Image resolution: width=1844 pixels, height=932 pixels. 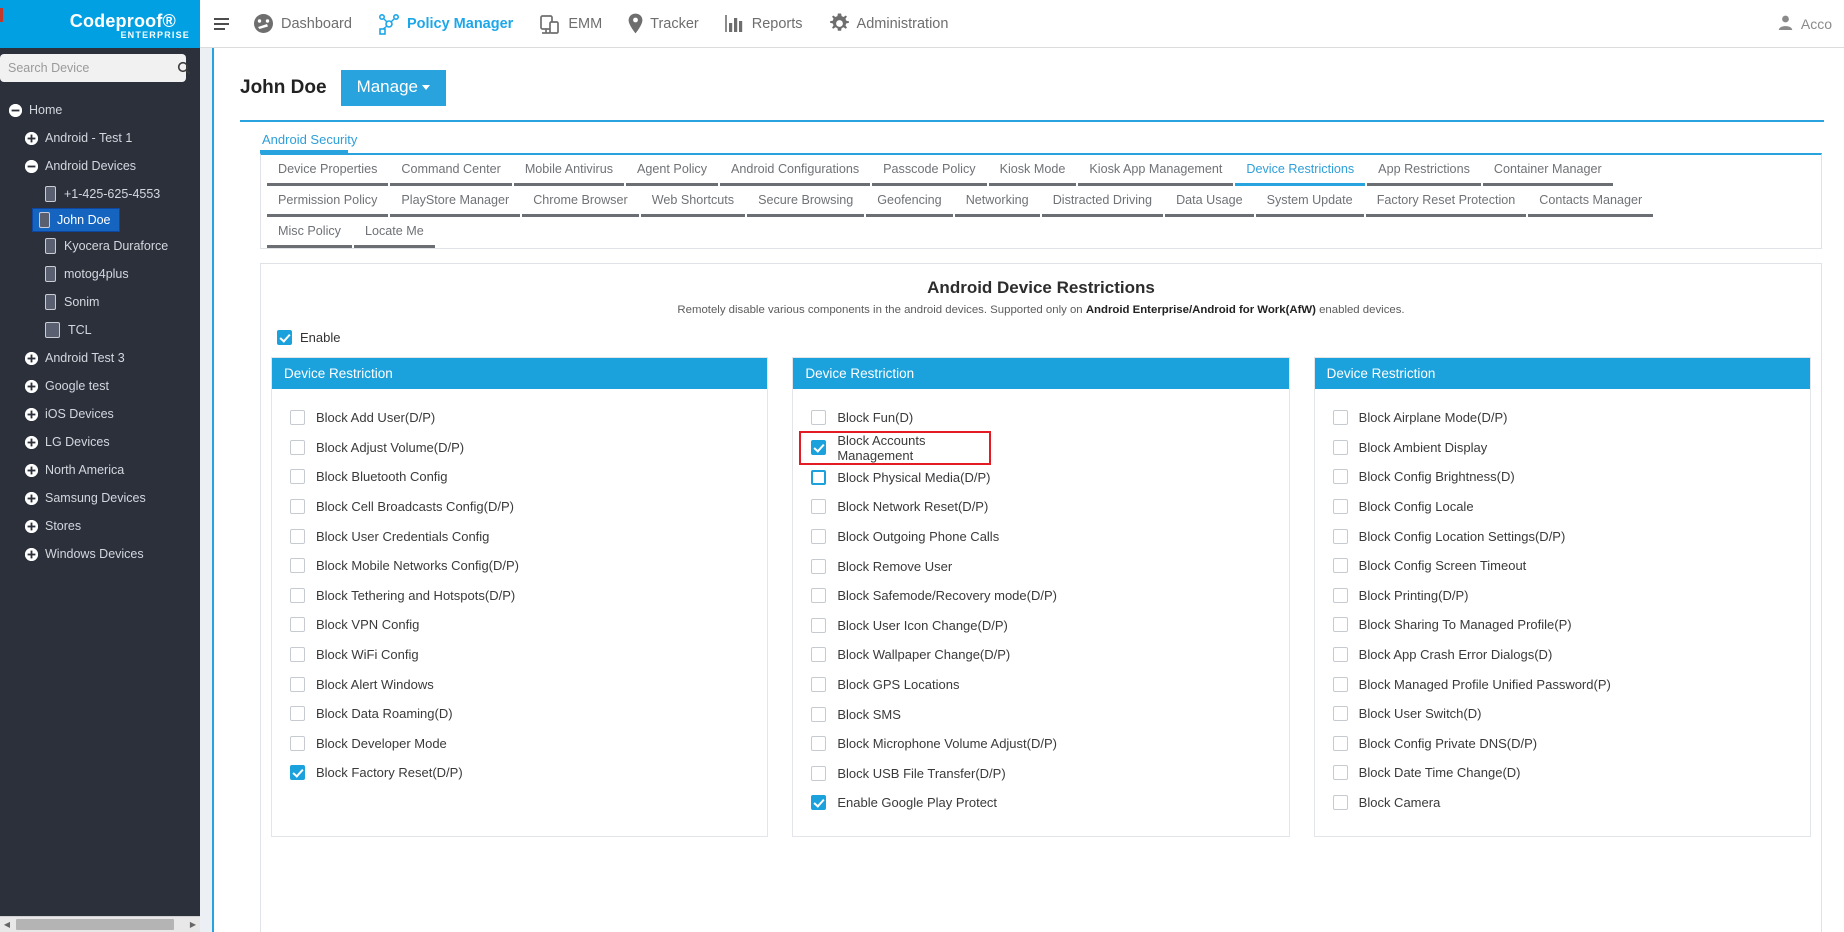 What do you see at coordinates (895, 447) in the screenshot?
I see `restriction-row: Block Accounts Management` at bounding box center [895, 447].